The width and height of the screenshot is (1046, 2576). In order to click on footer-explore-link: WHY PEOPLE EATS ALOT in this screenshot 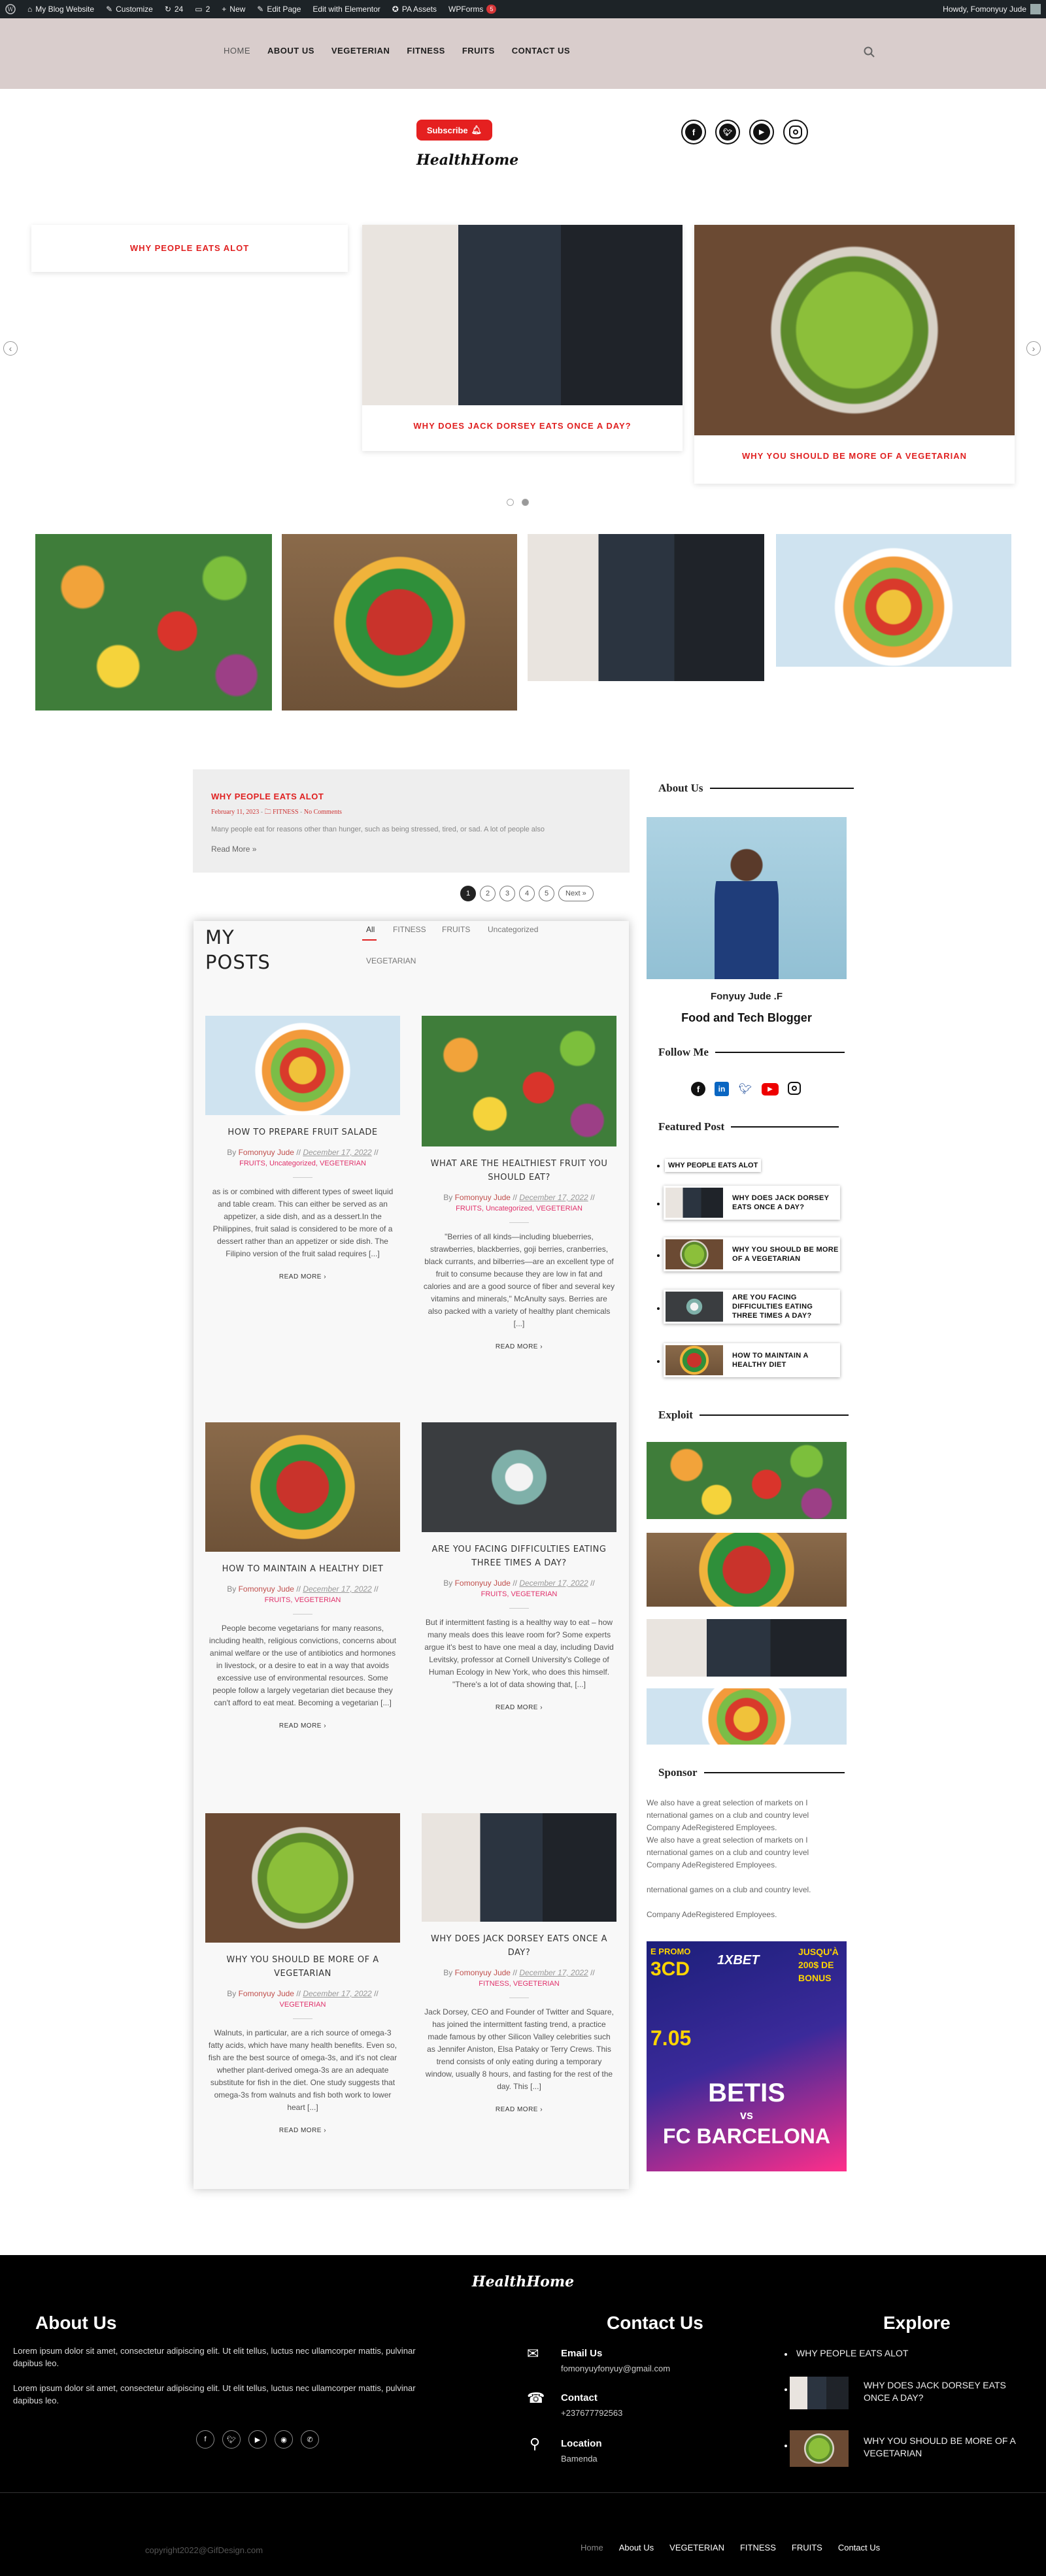, I will do `click(852, 2354)`.